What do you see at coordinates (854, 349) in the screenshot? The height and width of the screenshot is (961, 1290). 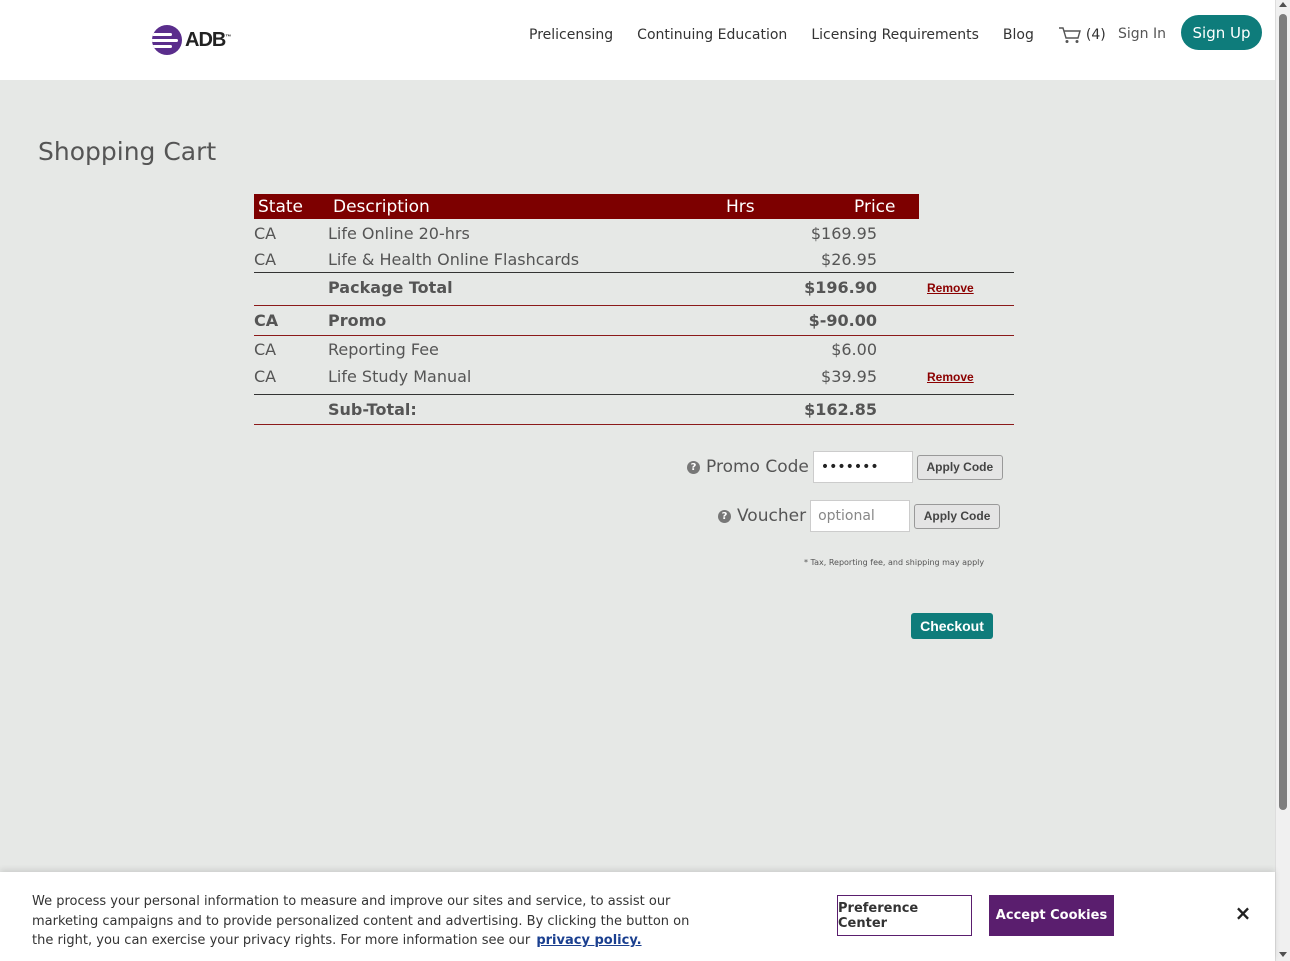 I see `row-price: $6.00` at bounding box center [854, 349].